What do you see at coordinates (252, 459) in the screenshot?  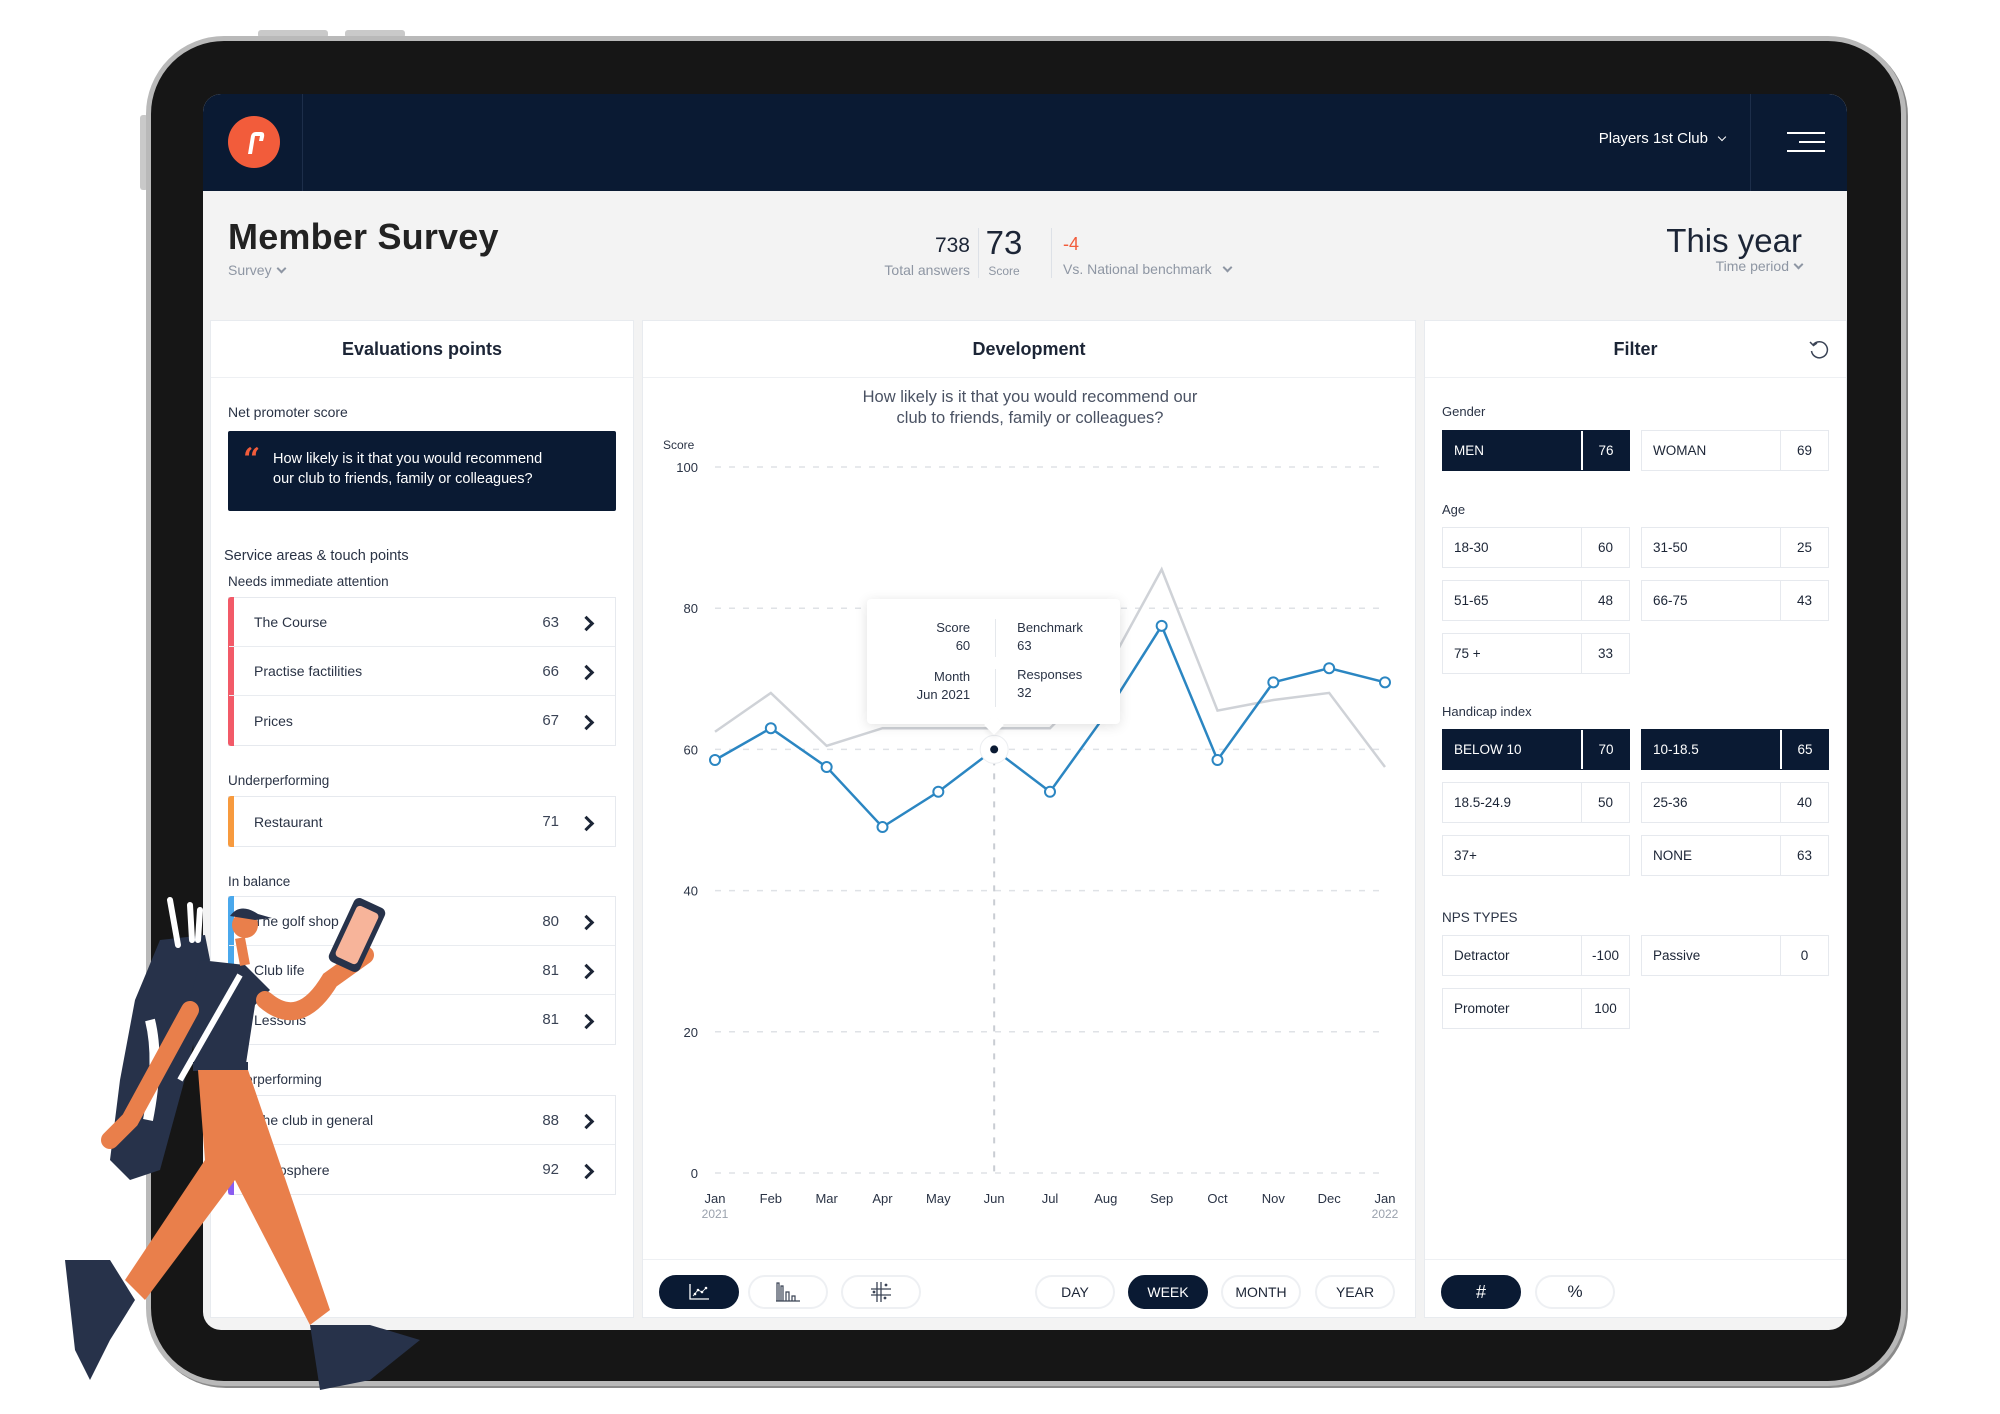 I see `quote-icon: “` at bounding box center [252, 459].